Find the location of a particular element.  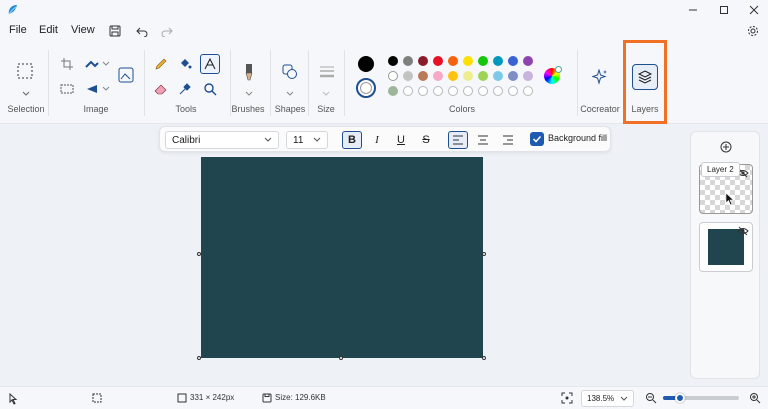

maximize-icon is located at coordinates (724, 10).